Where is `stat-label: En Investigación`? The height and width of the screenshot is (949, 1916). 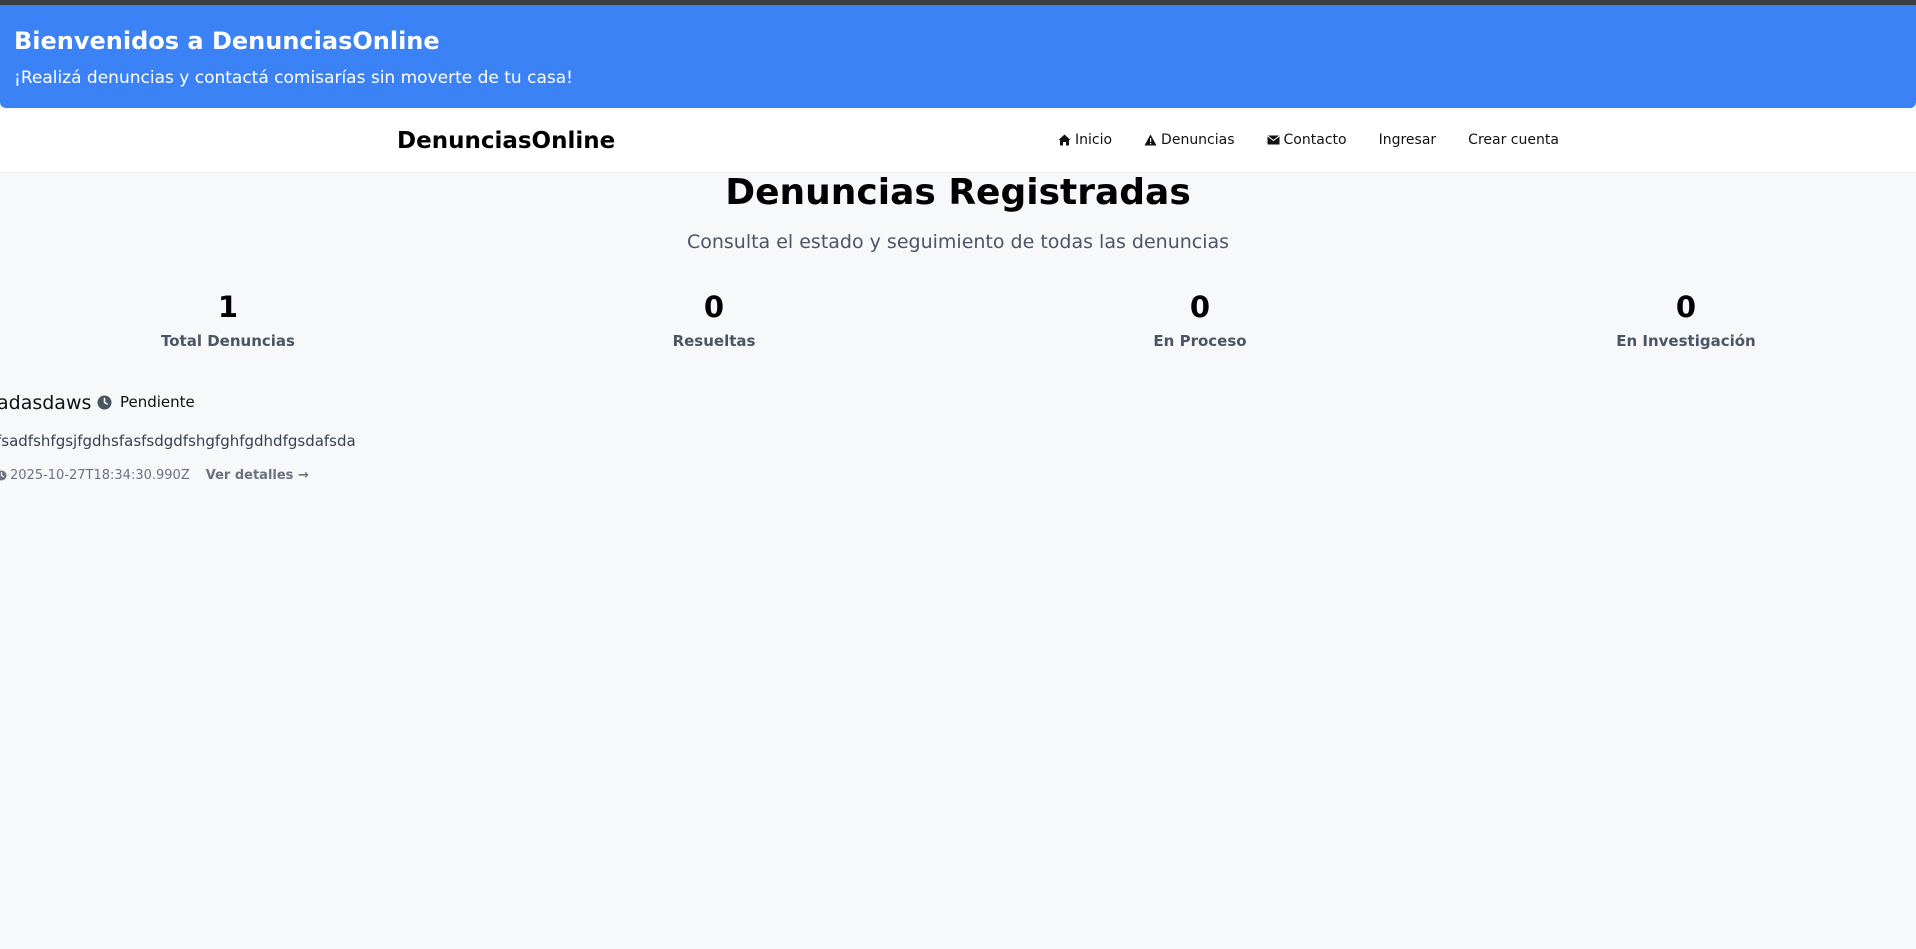 stat-label: En Investigación is located at coordinates (1686, 341).